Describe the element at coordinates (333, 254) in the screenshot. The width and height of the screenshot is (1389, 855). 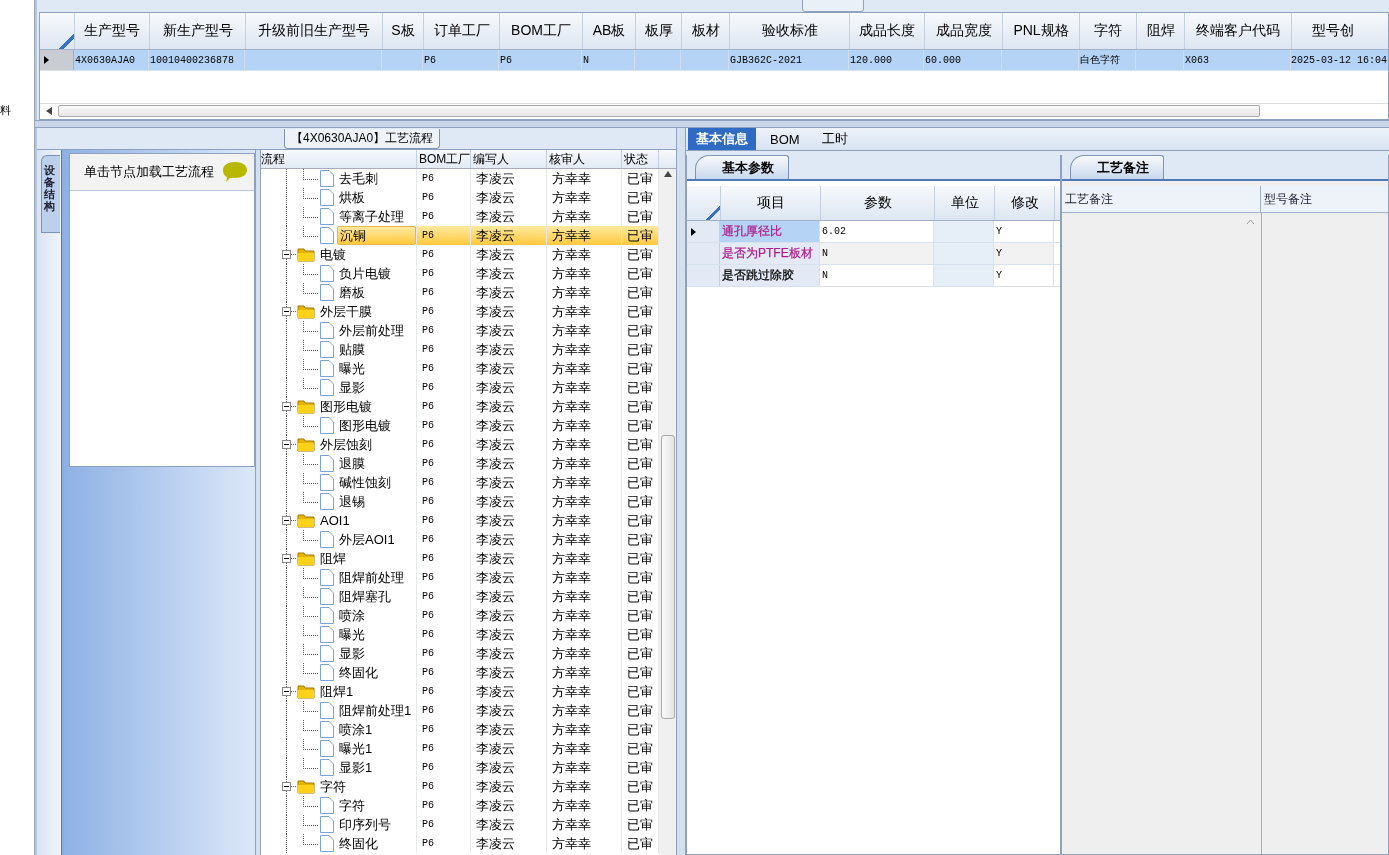
I see `tree-item: 电镀` at that location.